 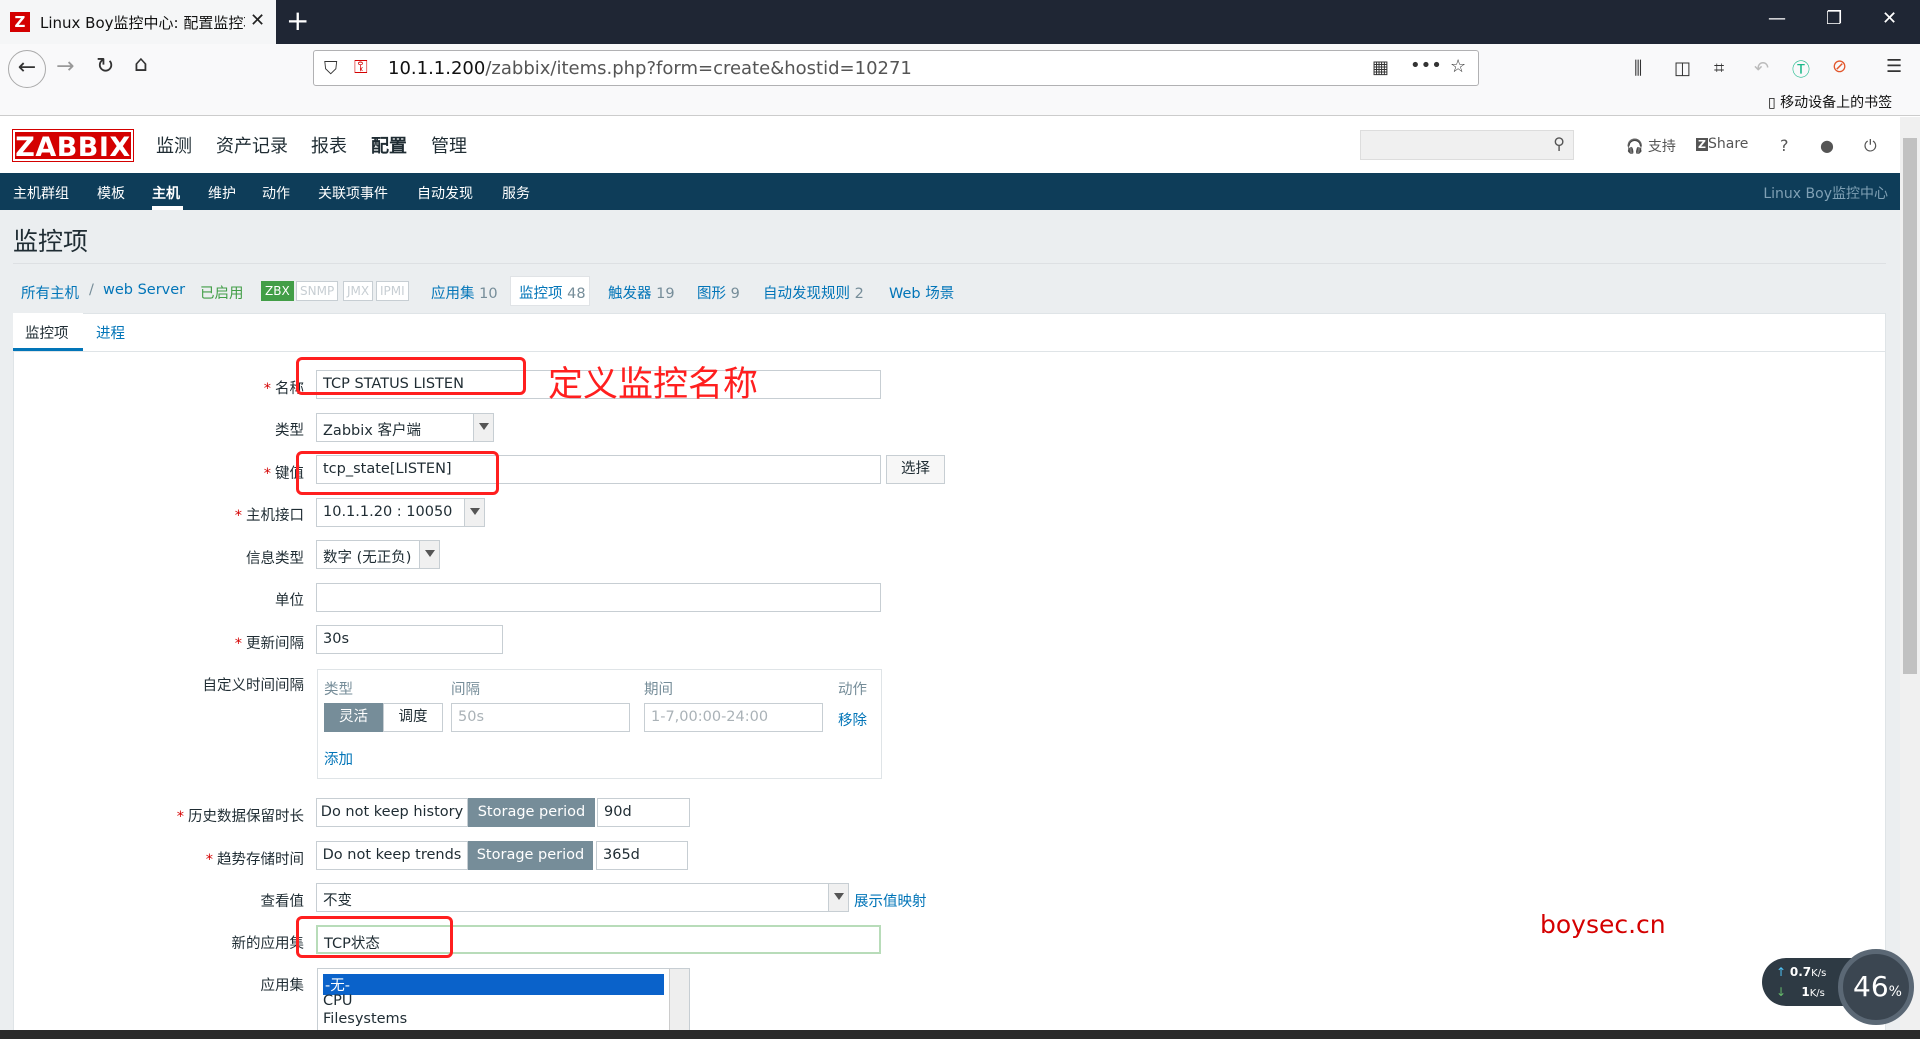 I want to click on user-profile-icon: ●, so click(x=1827, y=145).